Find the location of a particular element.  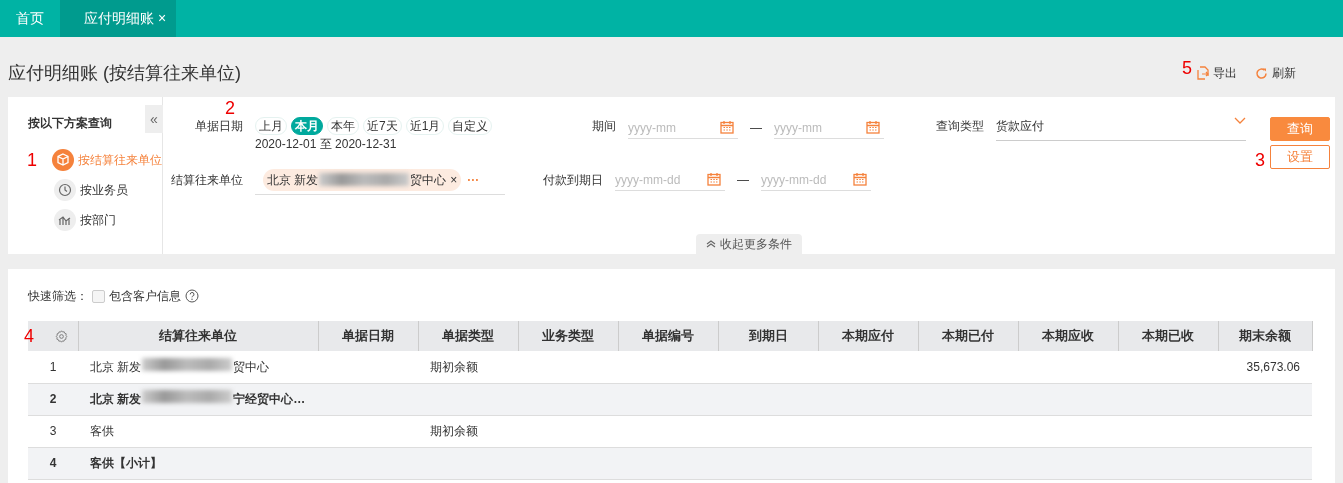

chevron-down-icon is located at coordinates (1240, 121).